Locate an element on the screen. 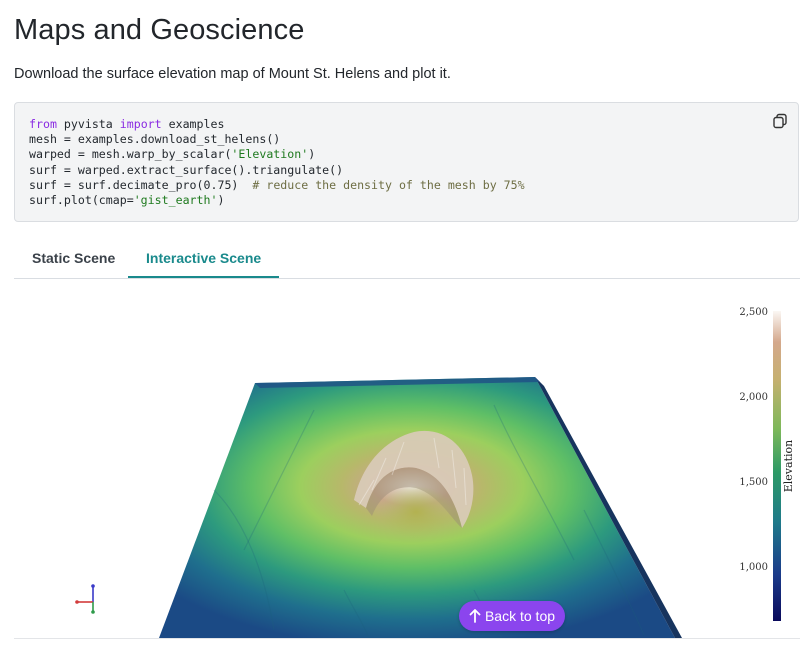 The height and width of the screenshot is (650, 800). code-string: 'Elevation' is located at coordinates (270, 154).